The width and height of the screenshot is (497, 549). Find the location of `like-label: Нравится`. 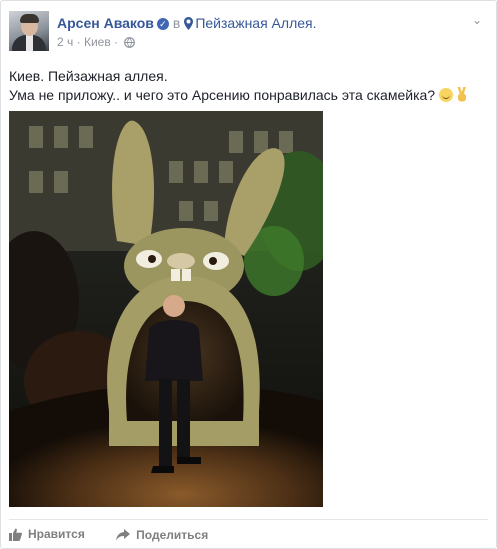

like-label: Нравится is located at coordinates (56, 534).